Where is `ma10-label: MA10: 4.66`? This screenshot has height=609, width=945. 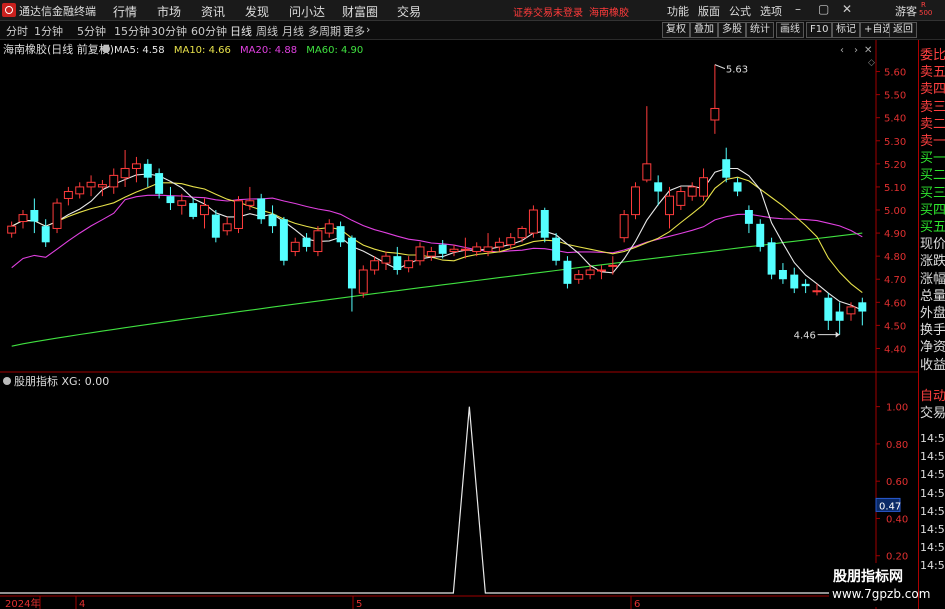 ma10-label: MA10: 4.66 is located at coordinates (202, 50).